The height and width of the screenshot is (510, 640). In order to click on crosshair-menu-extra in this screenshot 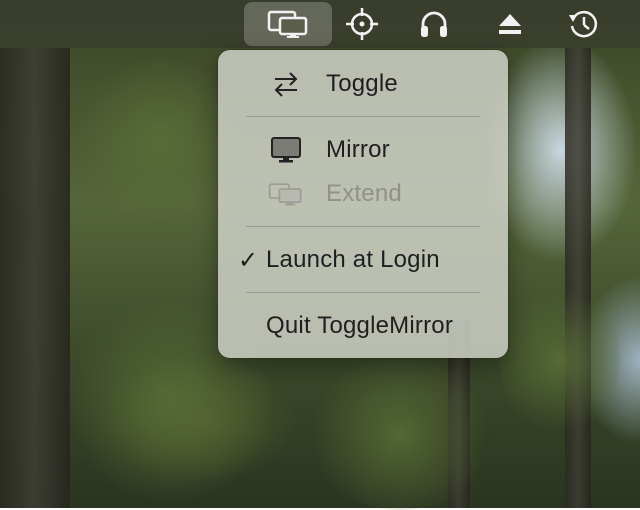, I will do `click(362, 24)`.